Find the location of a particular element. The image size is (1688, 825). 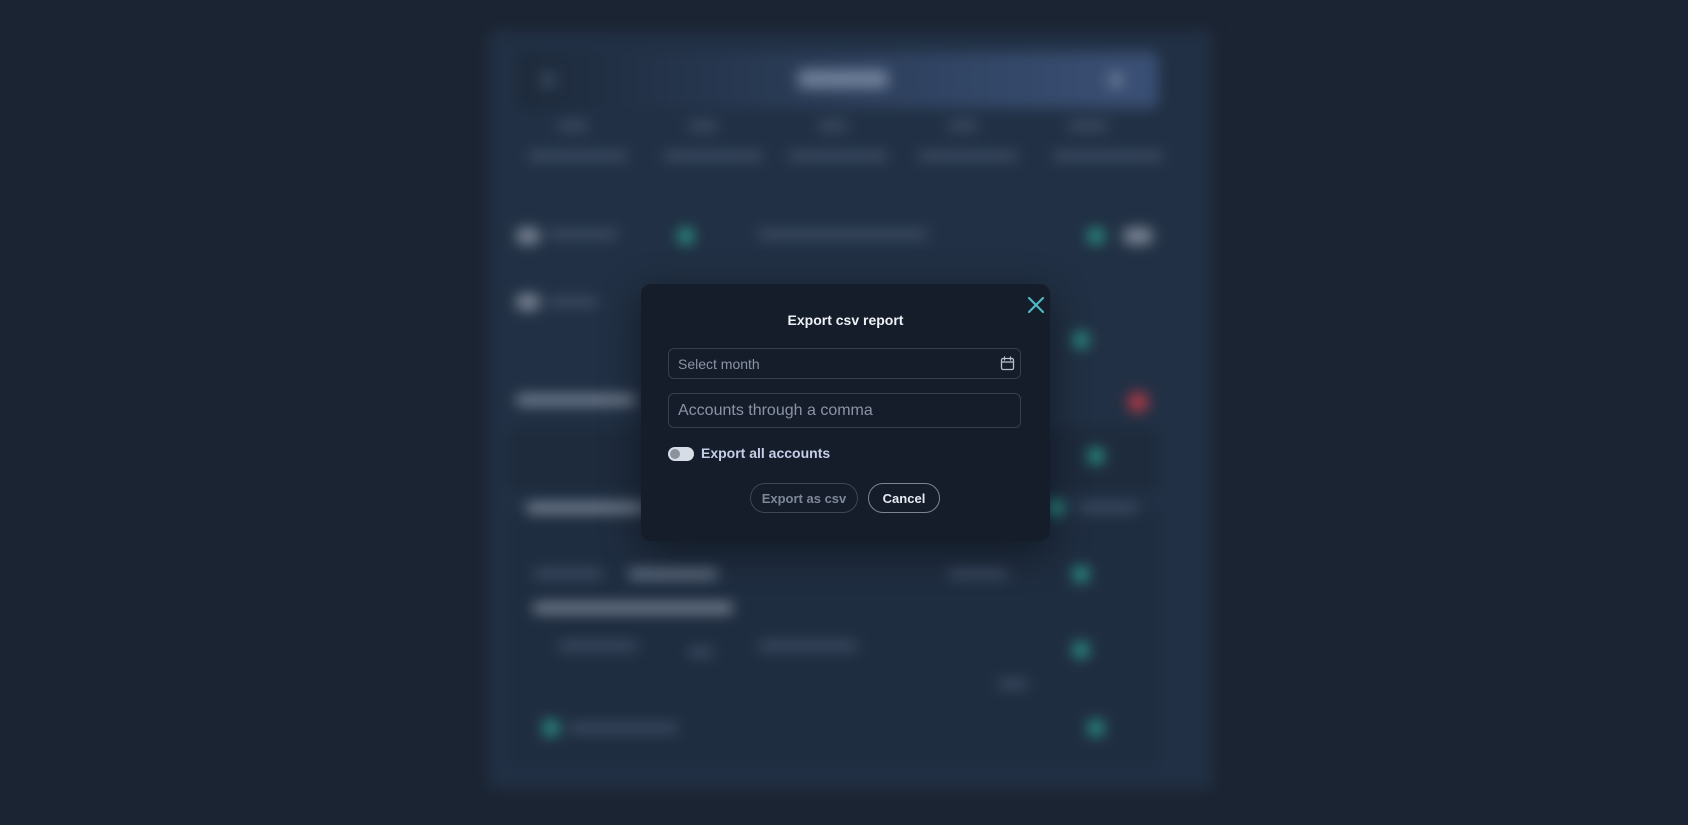

cancel-button: Cancel is located at coordinates (904, 498).